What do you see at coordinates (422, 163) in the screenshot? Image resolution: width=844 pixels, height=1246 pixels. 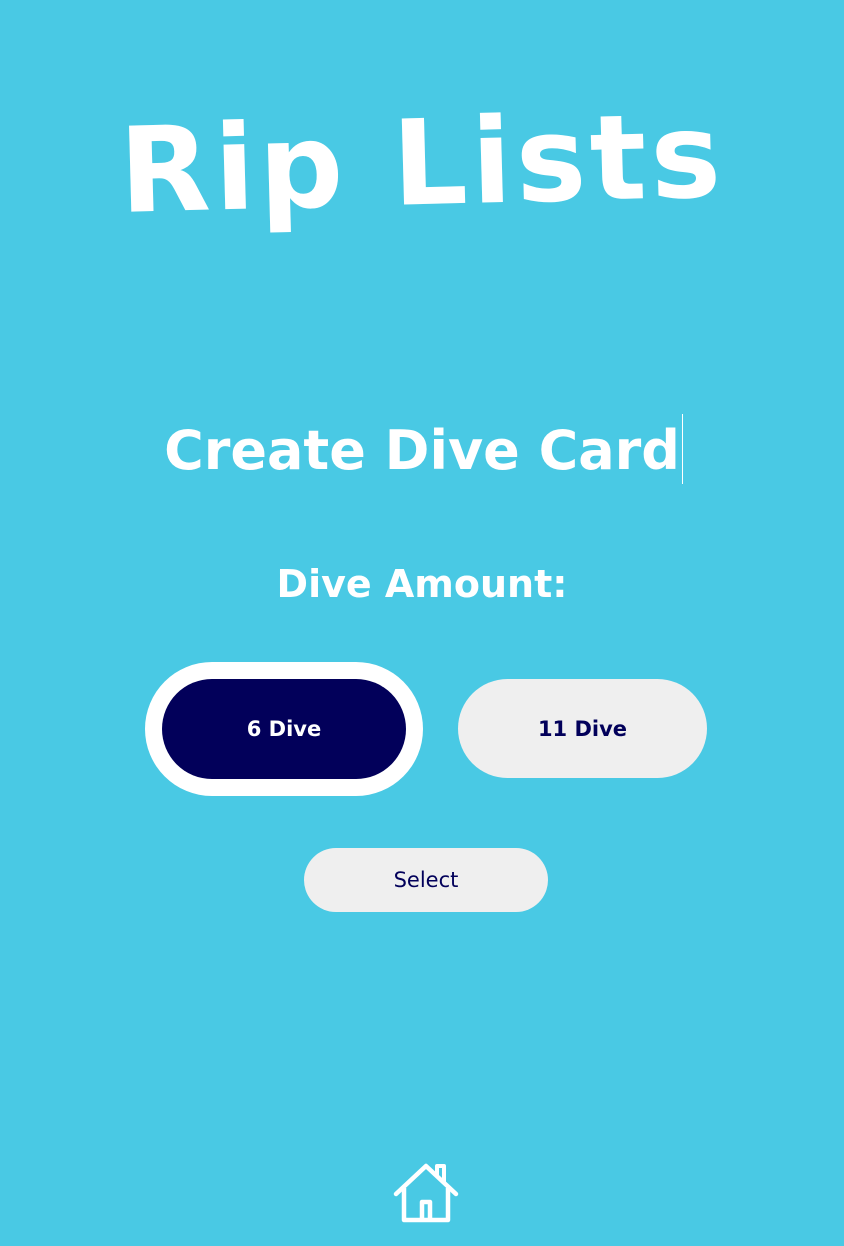 I see `app-logo: Rip Lists` at bounding box center [422, 163].